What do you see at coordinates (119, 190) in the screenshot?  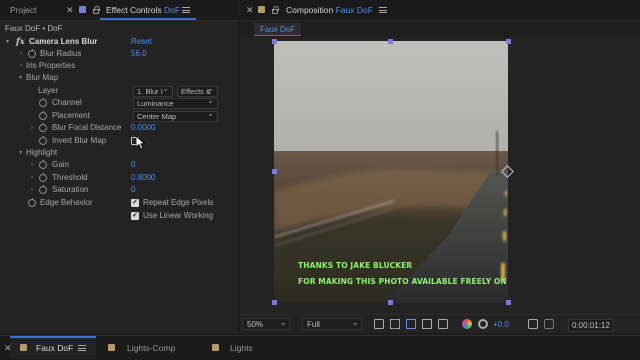 I see `property-row-saturation: › Saturation 0` at bounding box center [119, 190].